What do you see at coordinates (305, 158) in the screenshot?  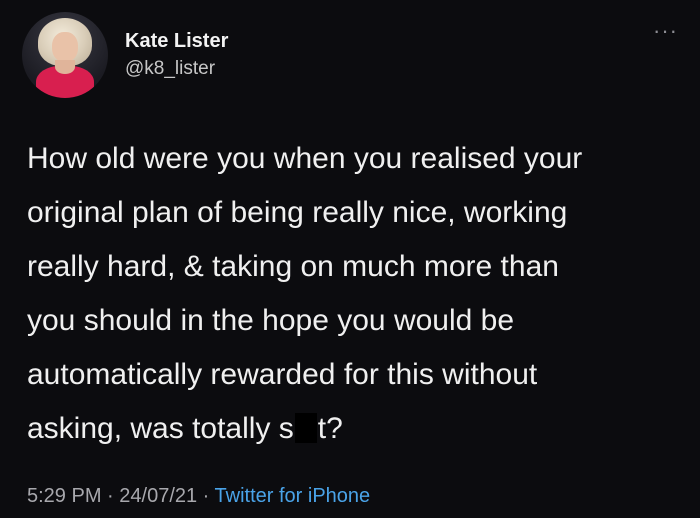 I see `tweet-line-1: How old were you when you realised your` at bounding box center [305, 158].